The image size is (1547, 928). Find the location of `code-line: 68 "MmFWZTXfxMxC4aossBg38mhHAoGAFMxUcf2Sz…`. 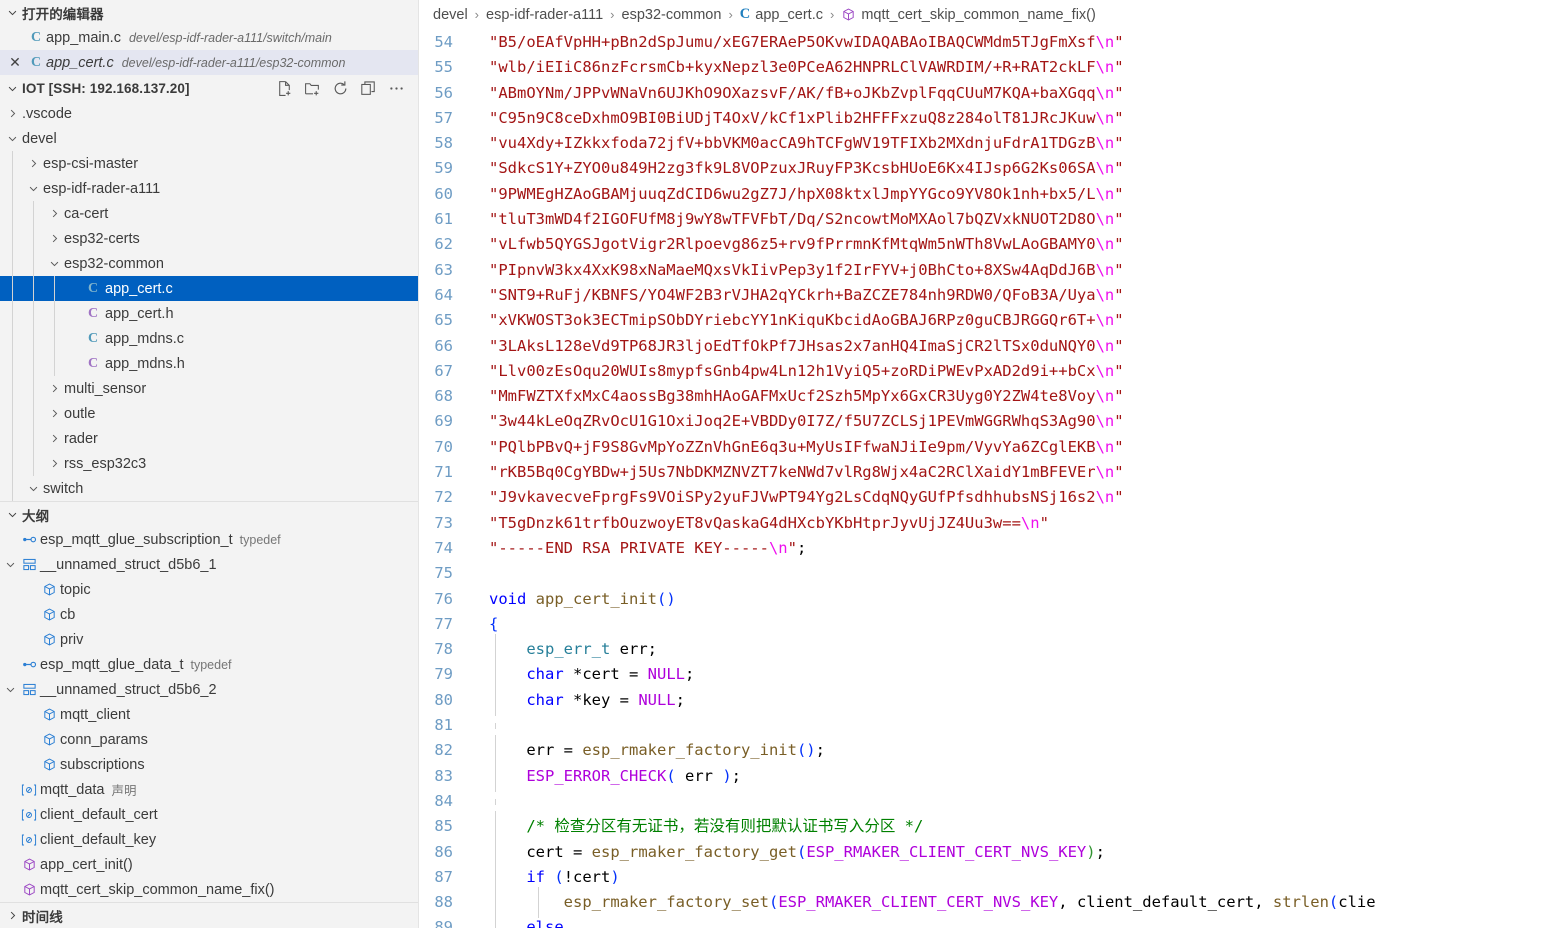

code-line: 68 "MmFWZTXfxMxC4aossBg38mhHAoGAFMxUcf2Sz… is located at coordinates (983, 396).